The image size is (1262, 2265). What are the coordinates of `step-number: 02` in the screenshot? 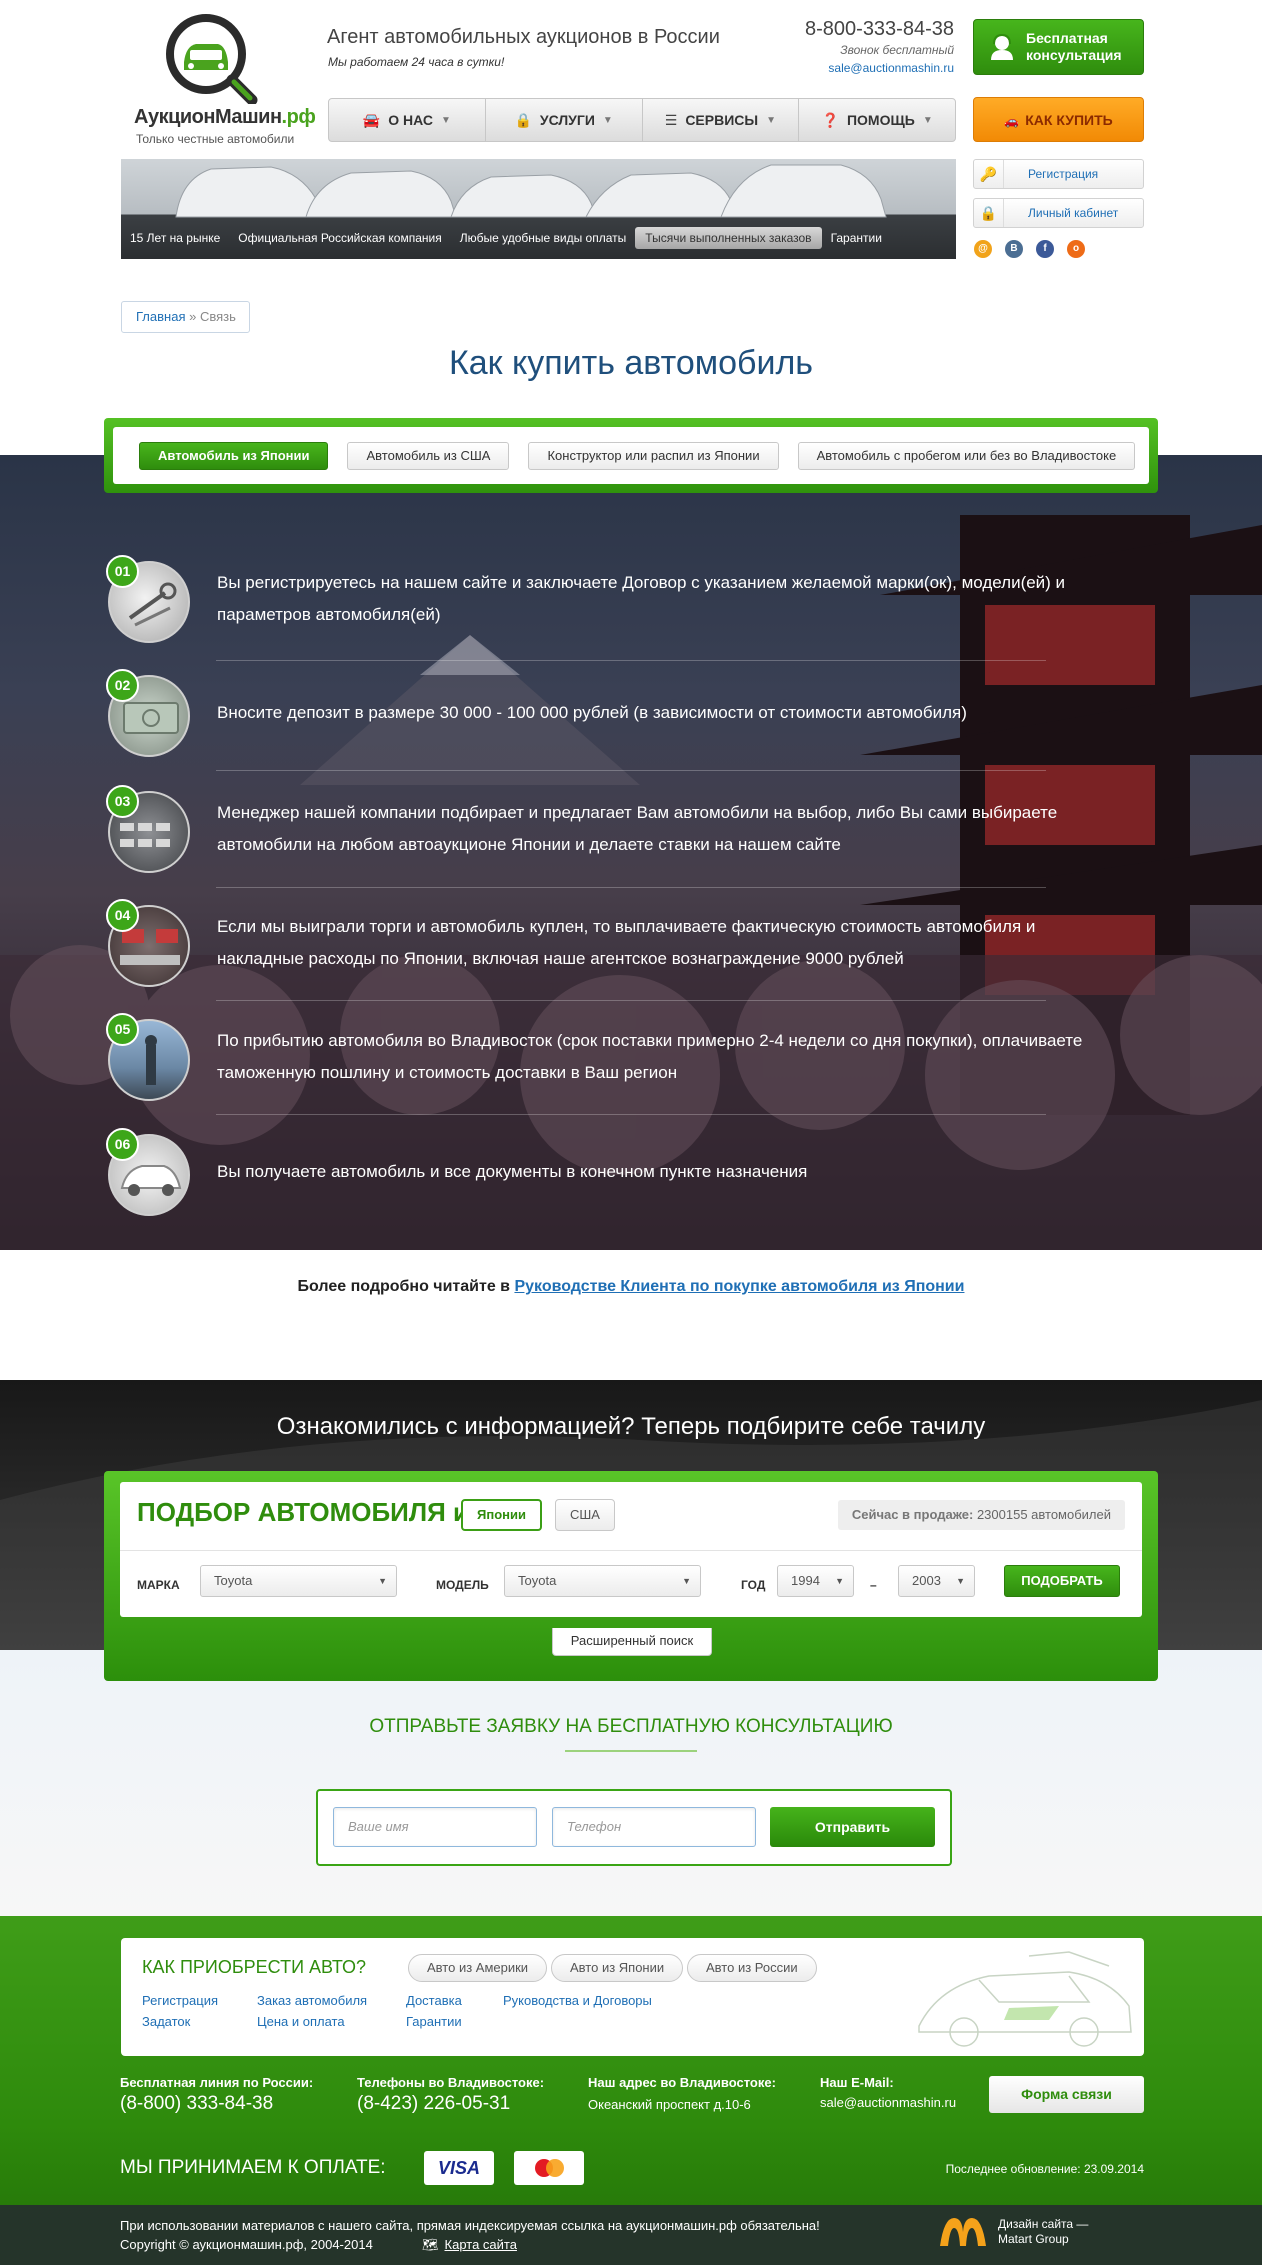 It's located at (122, 685).